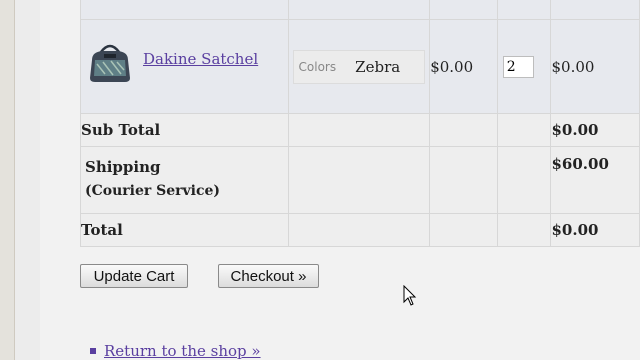 This screenshot has width=640, height=360. What do you see at coordinates (317, 66) in the screenshot?
I see `option-label: Colors` at bounding box center [317, 66].